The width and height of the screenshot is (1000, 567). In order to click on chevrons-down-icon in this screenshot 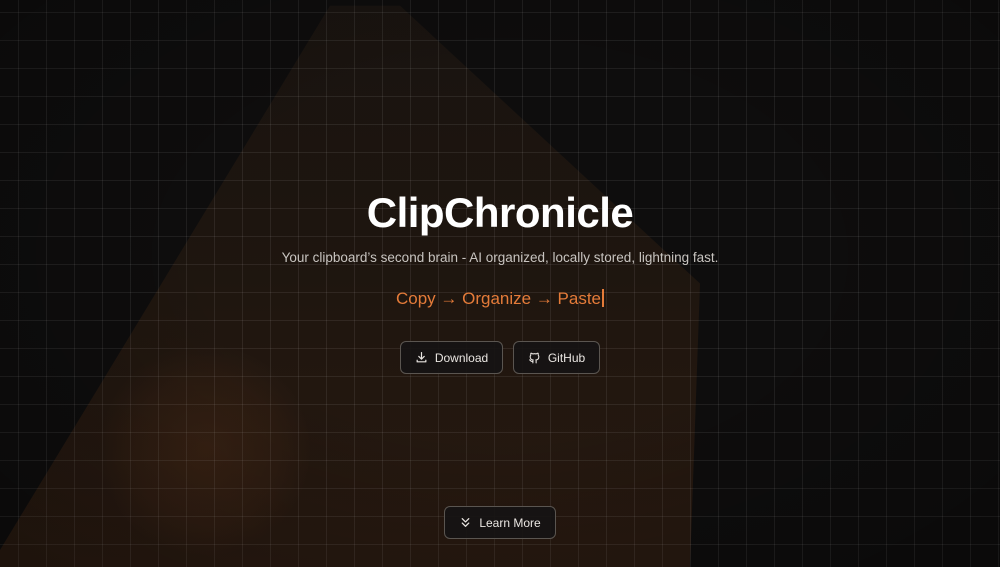, I will do `click(465, 522)`.